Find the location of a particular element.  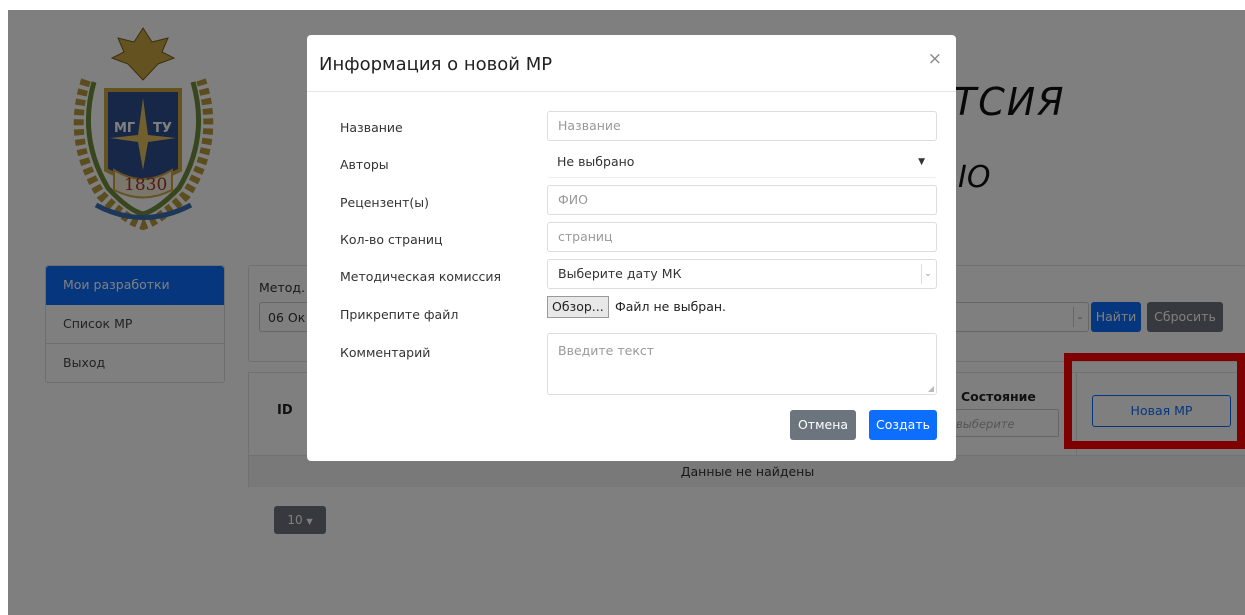

modal-header: Информация о новой МР × is located at coordinates (631, 63).